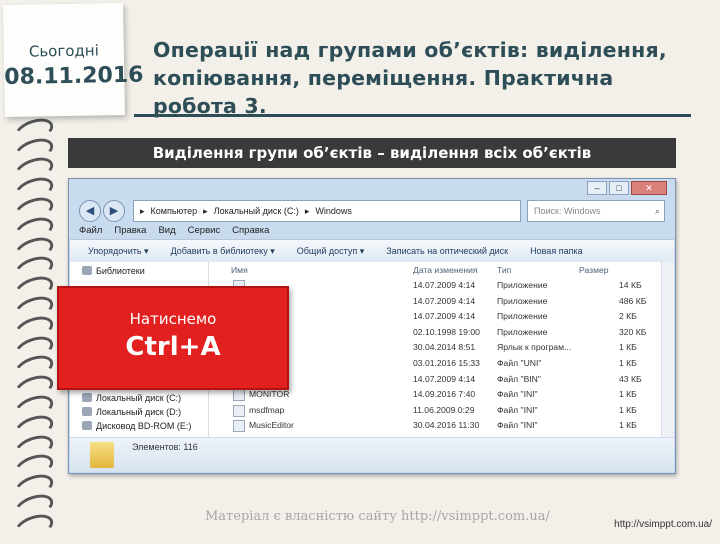  Describe the element at coordinates (594, 270) in the screenshot. I see `column-size: Размер` at that location.